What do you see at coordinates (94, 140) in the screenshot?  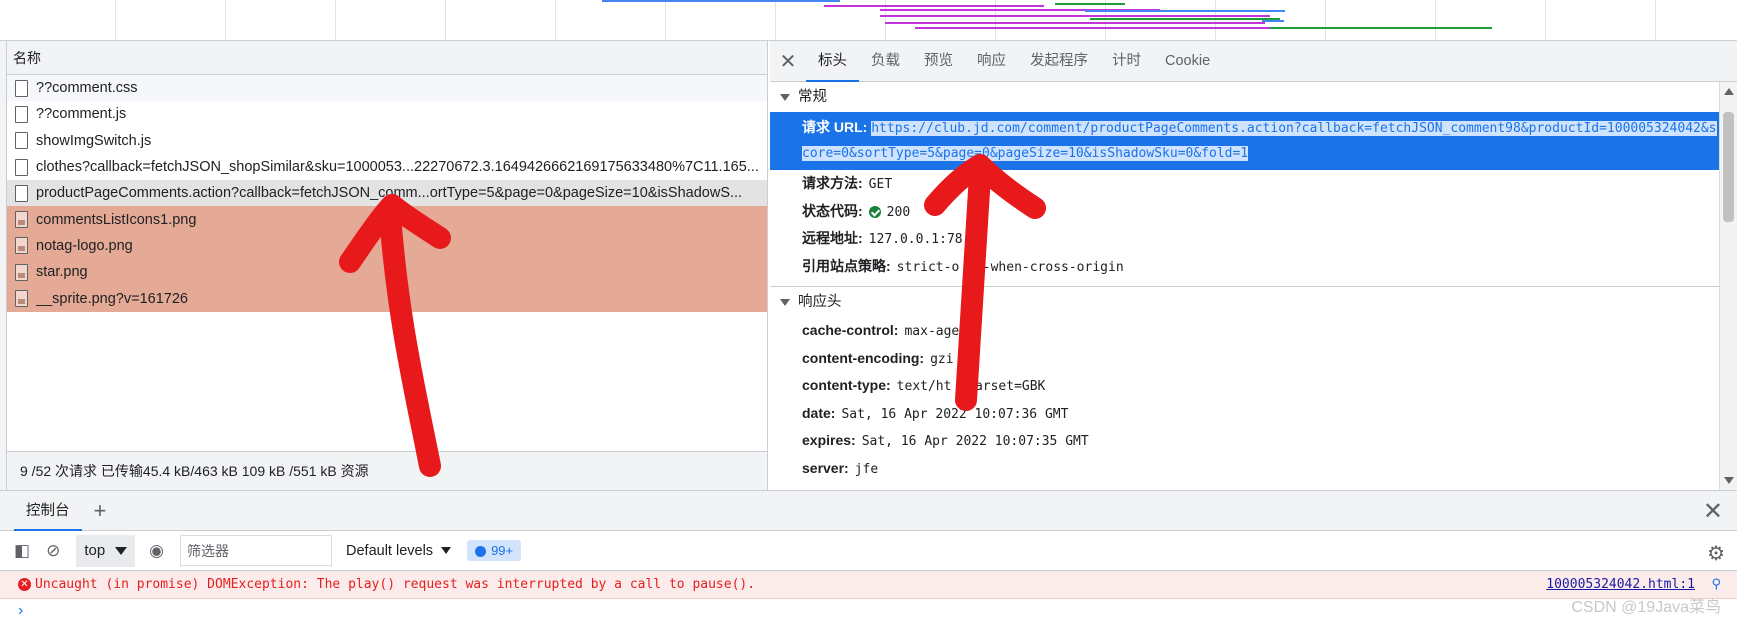 I see `request-name: showImgSwitch.js` at bounding box center [94, 140].